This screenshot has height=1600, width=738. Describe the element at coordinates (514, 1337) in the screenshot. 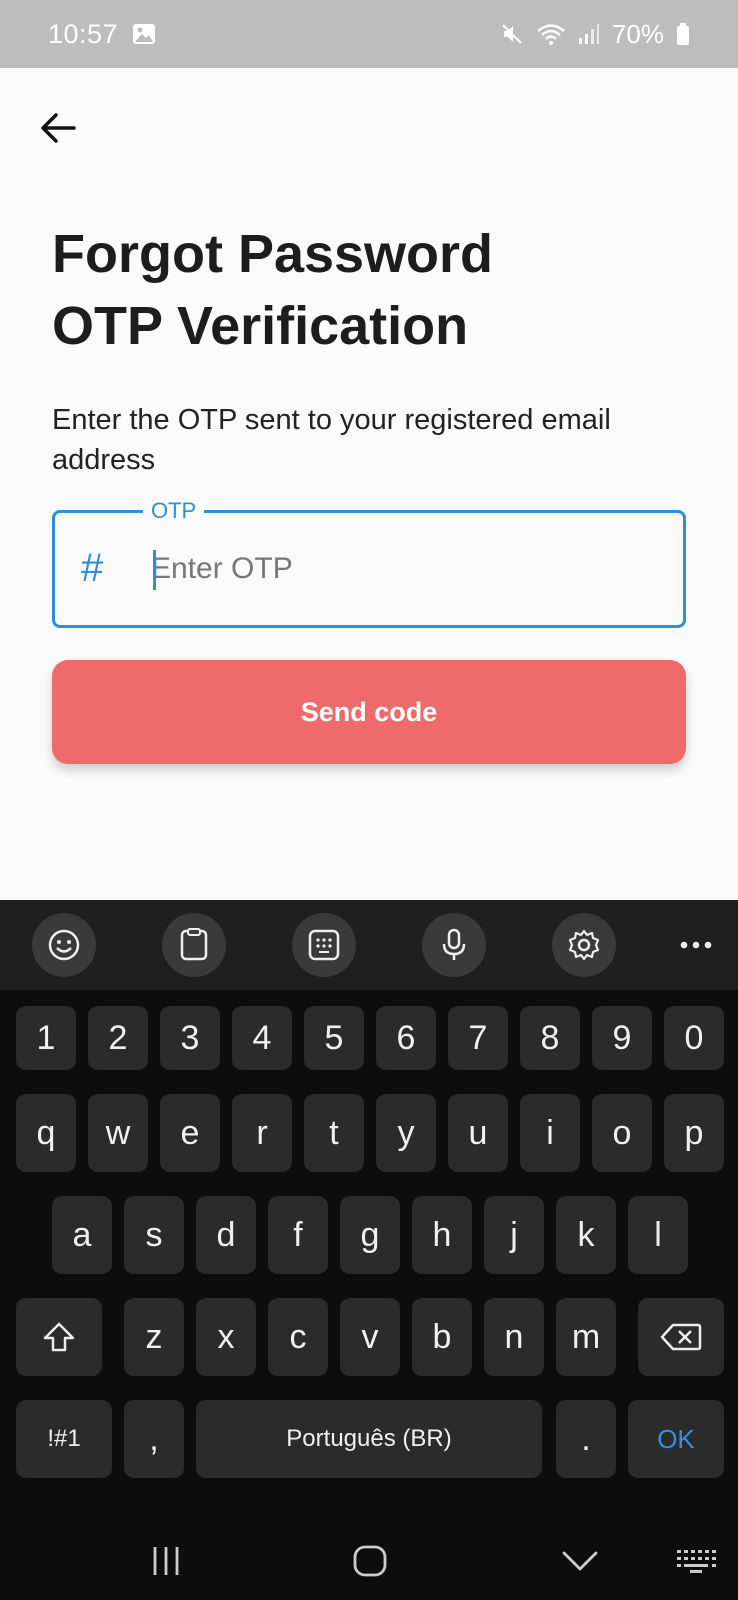

I see `key-n: n` at that location.